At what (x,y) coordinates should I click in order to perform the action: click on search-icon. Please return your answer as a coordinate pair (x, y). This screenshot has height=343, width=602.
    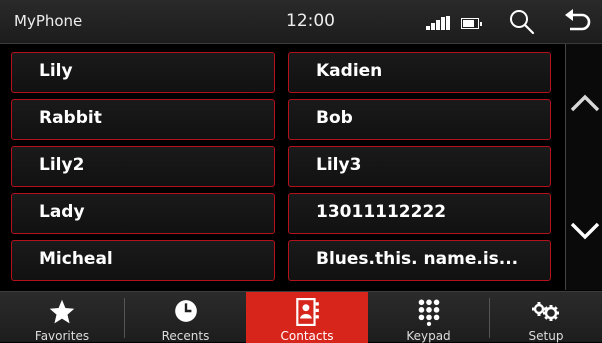
    Looking at the image, I should click on (522, 22).